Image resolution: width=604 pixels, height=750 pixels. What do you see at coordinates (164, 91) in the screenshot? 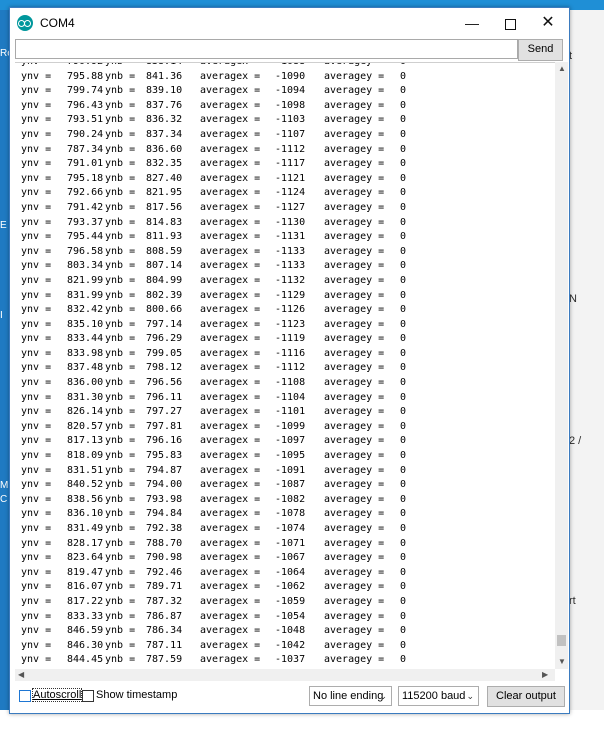
I see `ynb-value: 839.10` at bounding box center [164, 91].